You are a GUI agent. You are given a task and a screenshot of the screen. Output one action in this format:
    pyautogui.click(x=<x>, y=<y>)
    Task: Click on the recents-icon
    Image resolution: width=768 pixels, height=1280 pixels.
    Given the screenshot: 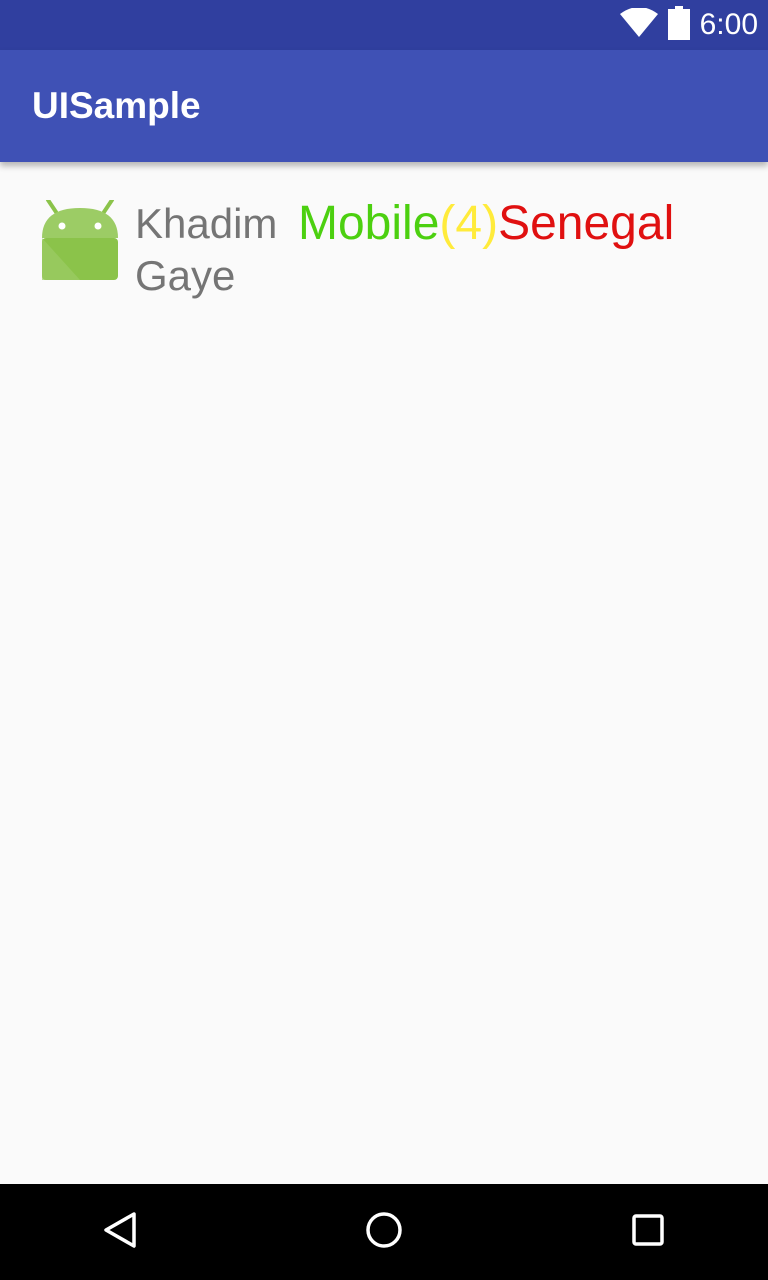 What is the action you would take?
    pyautogui.click(x=648, y=1232)
    